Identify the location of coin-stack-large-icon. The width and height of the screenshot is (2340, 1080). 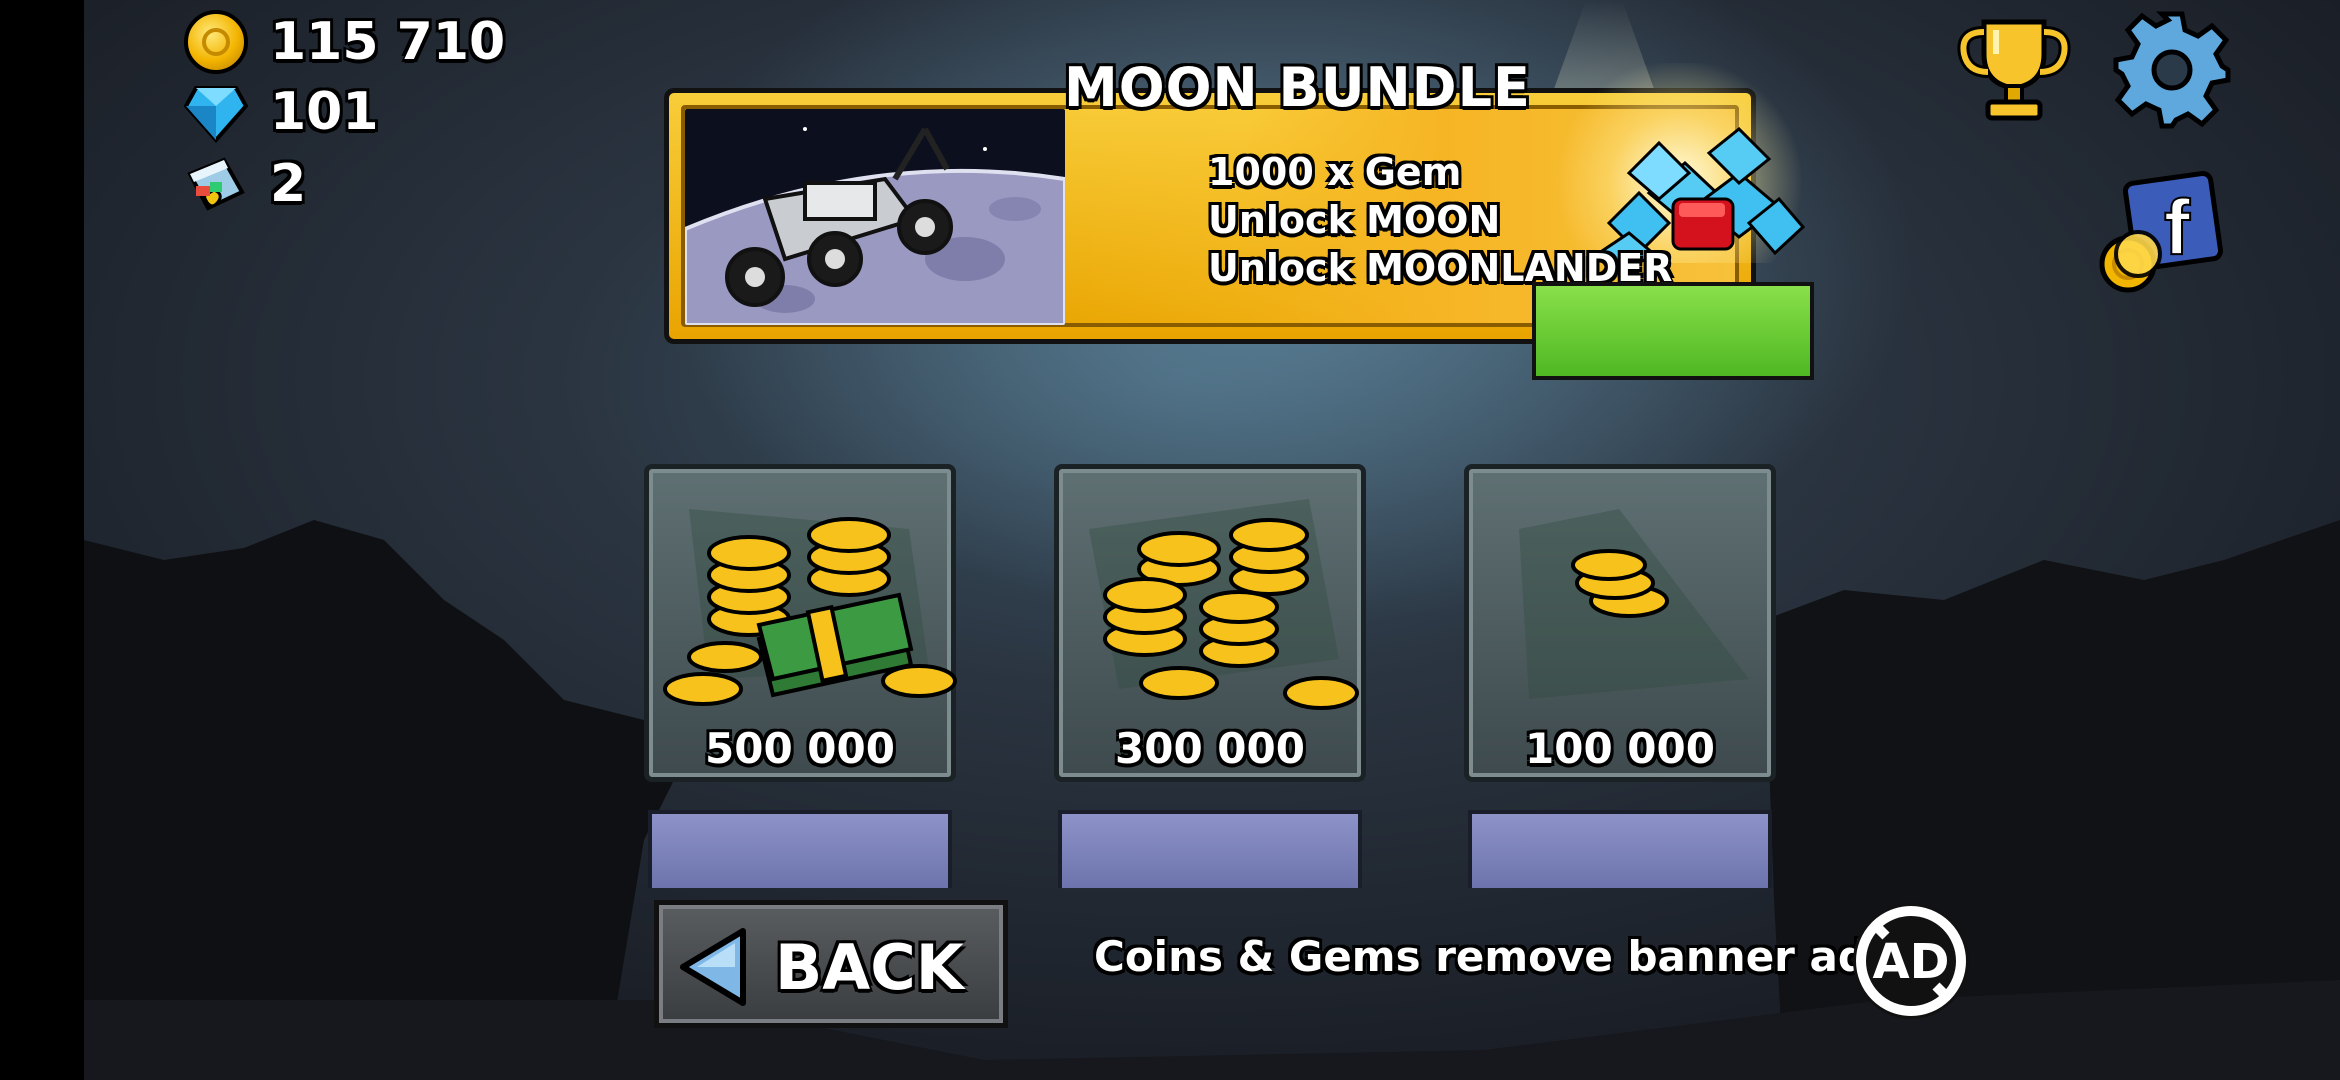
(810, 607).